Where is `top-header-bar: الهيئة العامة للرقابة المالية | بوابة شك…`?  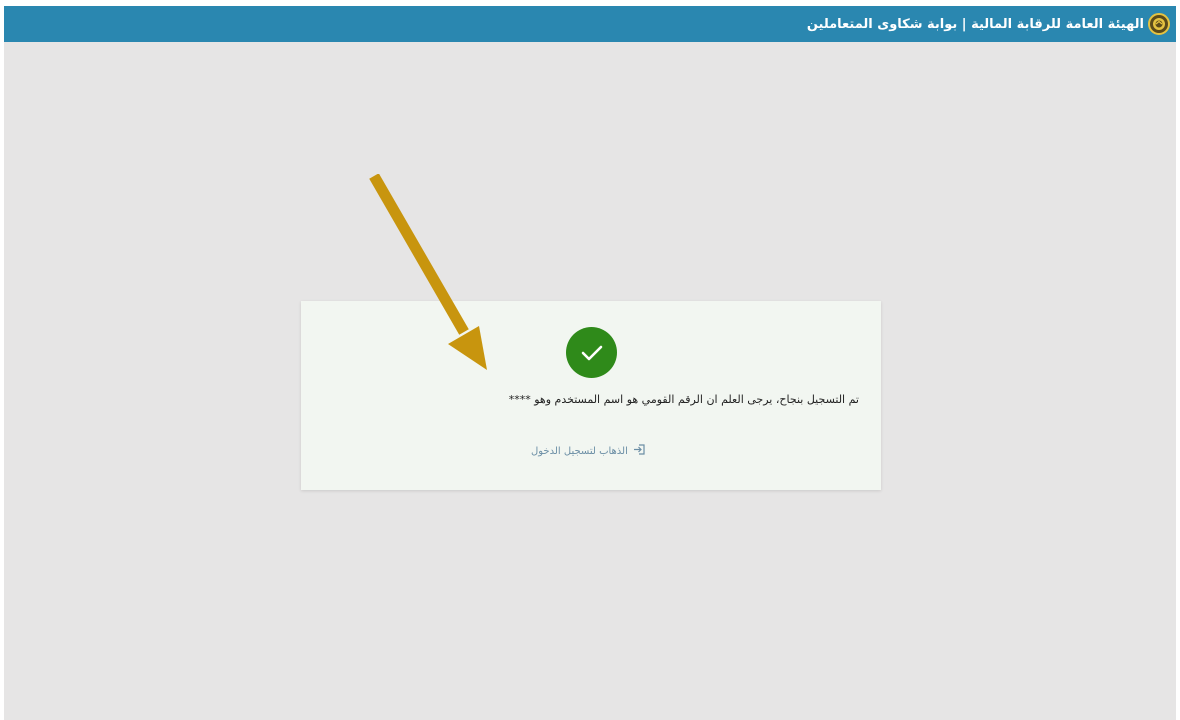
top-header-bar: الهيئة العامة للرقابة المالية | بوابة شك… is located at coordinates (590, 24).